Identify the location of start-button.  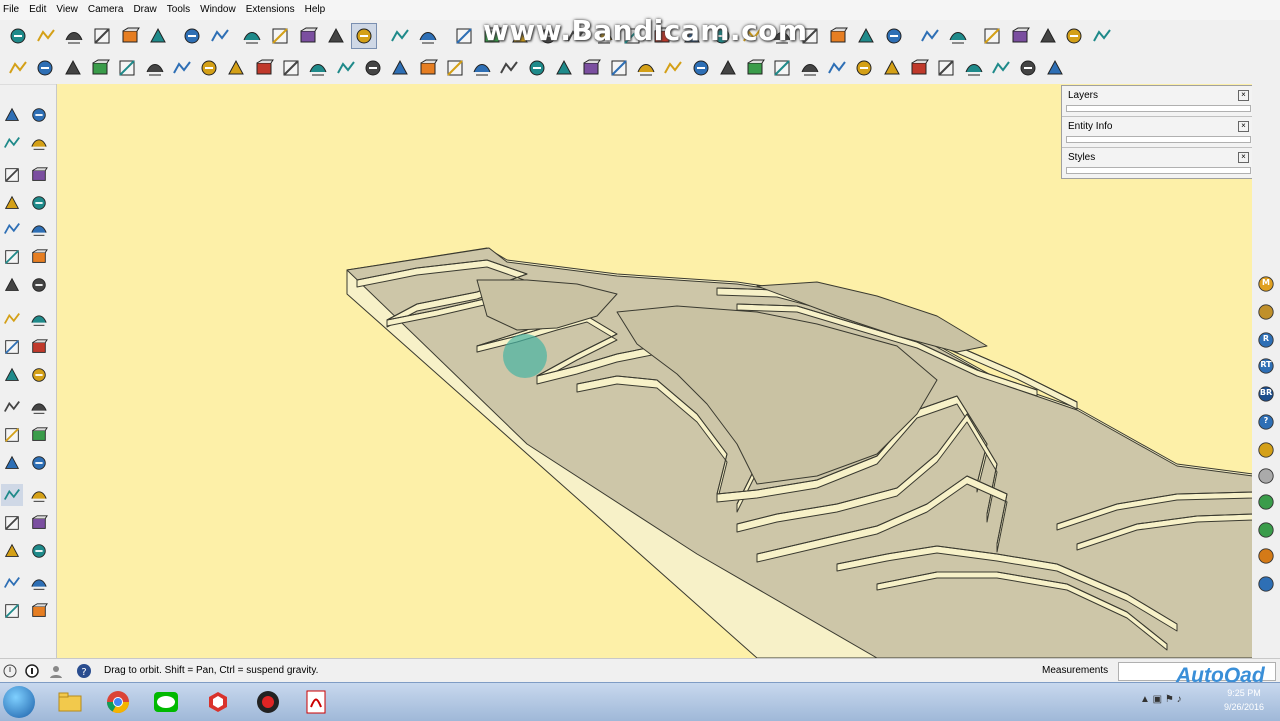
(19, 702).